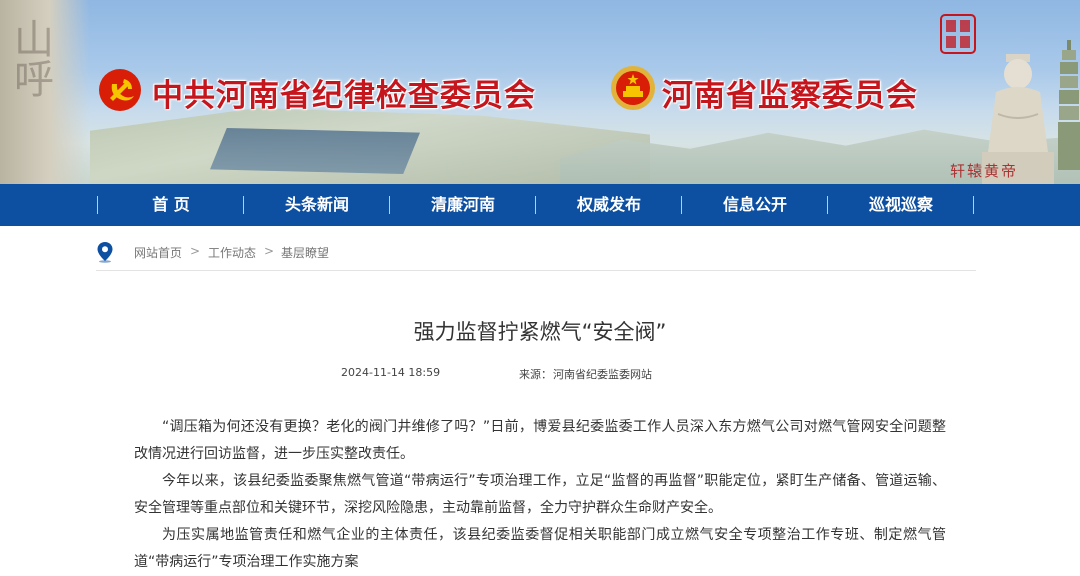 The image size is (1080, 576). Describe the element at coordinates (105, 252) in the screenshot. I see `location-pin-icon` at that location.